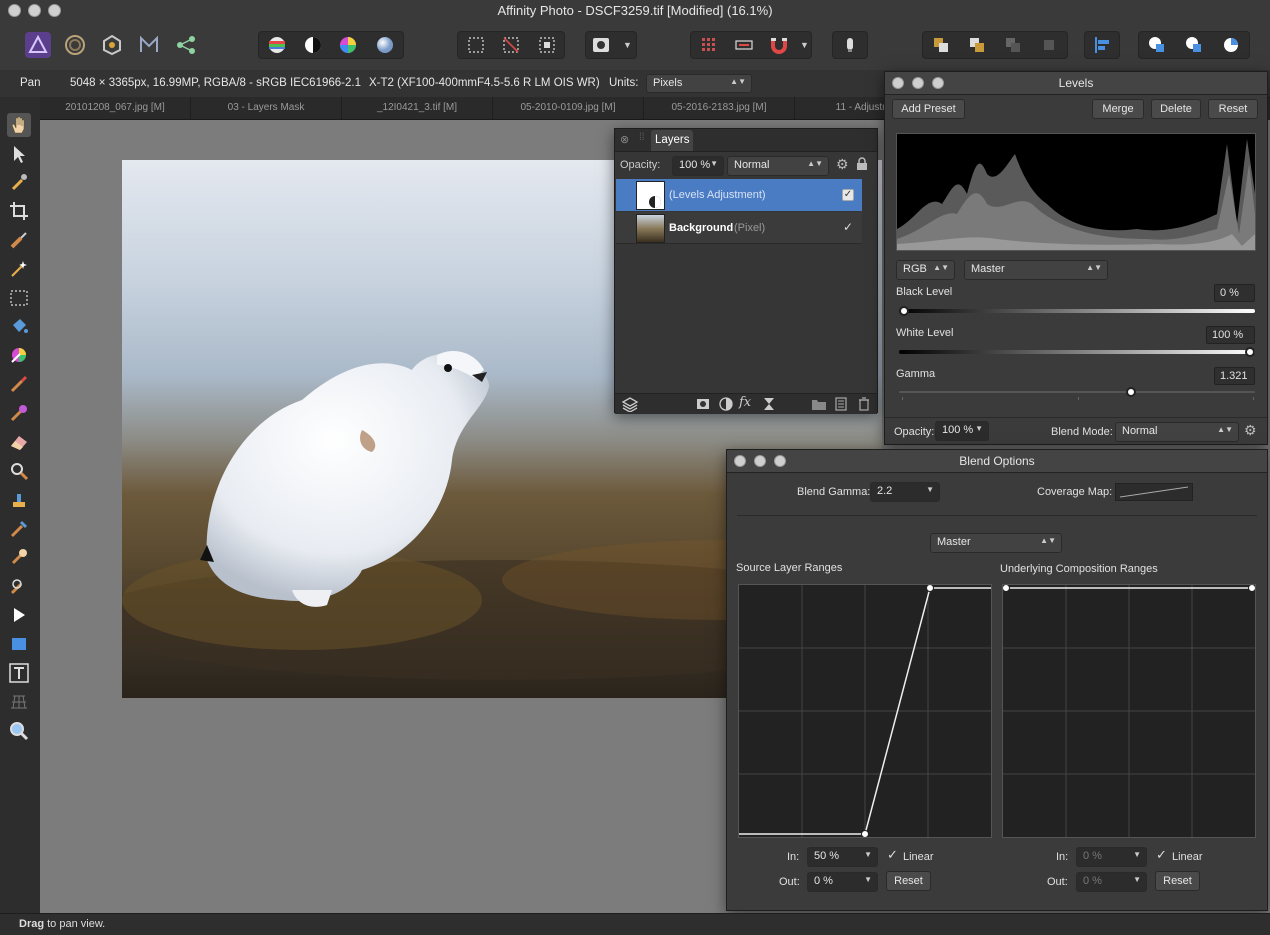  I want to click on document-tab: 03 - Layers Mask, so click(266, 108).